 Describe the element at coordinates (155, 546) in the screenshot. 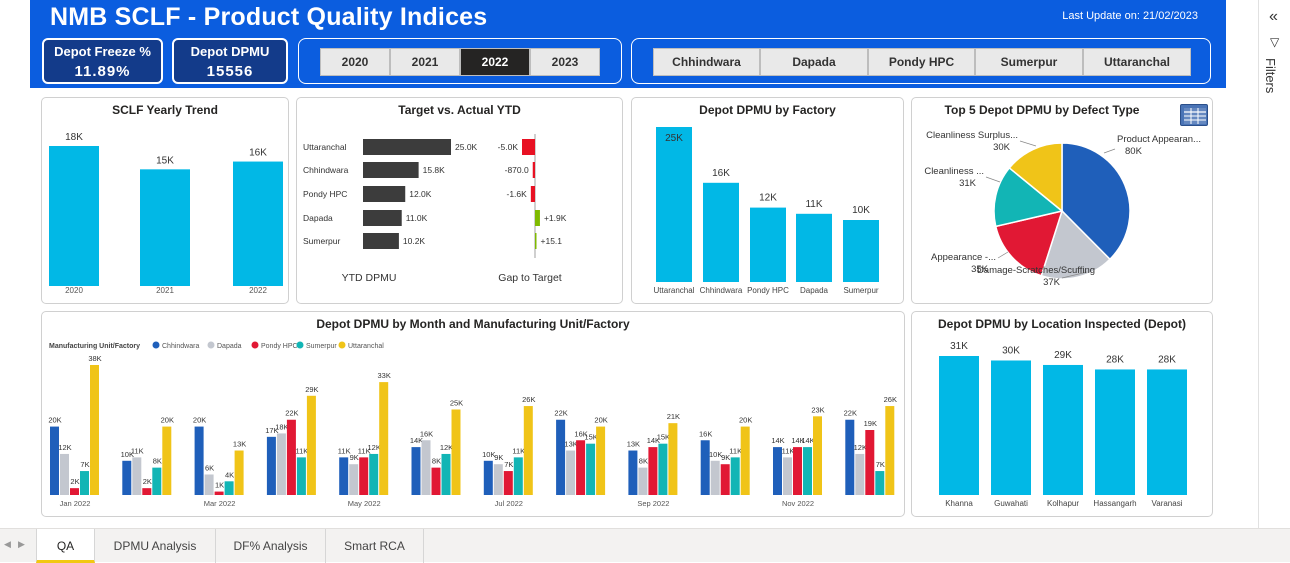

I see `tab-dpmu-analysis: DPMU Analysis` at that location.